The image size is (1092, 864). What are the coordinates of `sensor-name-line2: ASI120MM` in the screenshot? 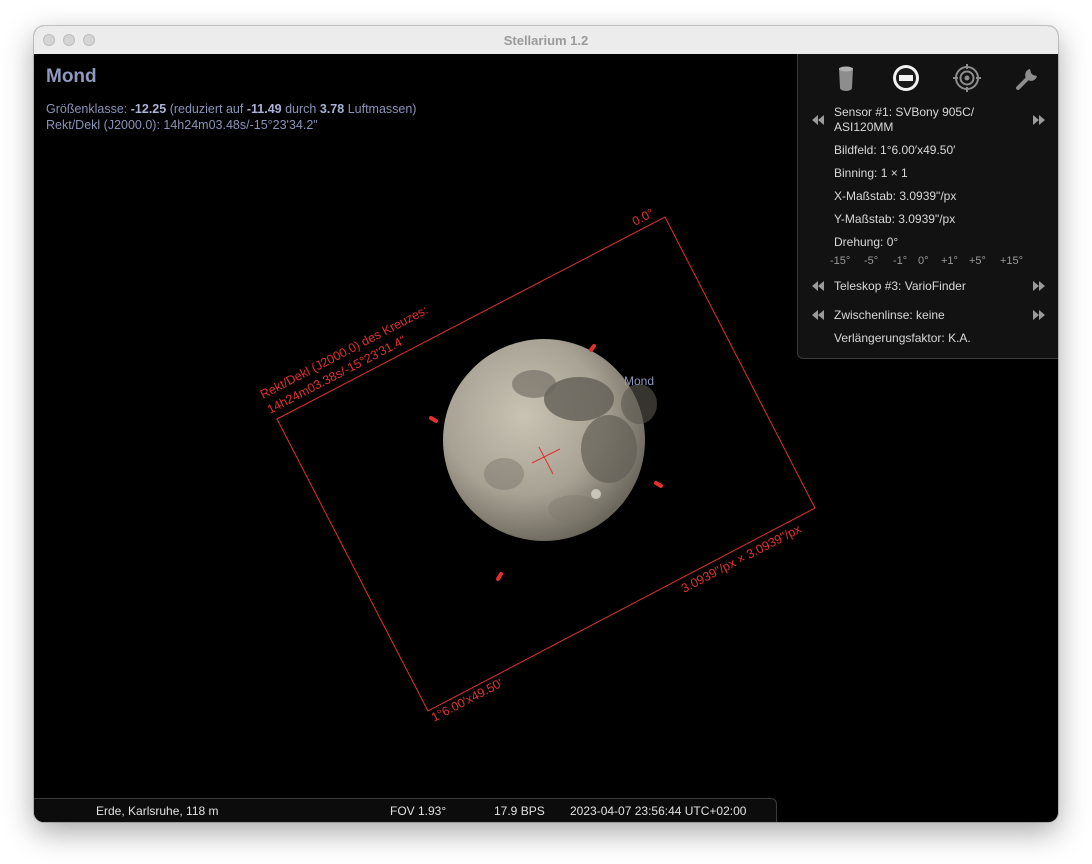 It's located at (864, 127).